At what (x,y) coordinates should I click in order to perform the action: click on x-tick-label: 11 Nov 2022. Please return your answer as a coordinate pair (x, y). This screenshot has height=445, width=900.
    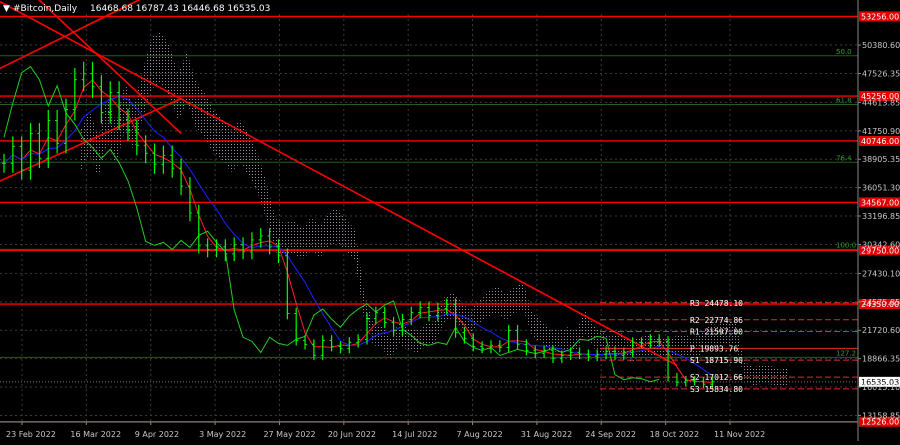
    Looking at the image, I should click on (739, 434).